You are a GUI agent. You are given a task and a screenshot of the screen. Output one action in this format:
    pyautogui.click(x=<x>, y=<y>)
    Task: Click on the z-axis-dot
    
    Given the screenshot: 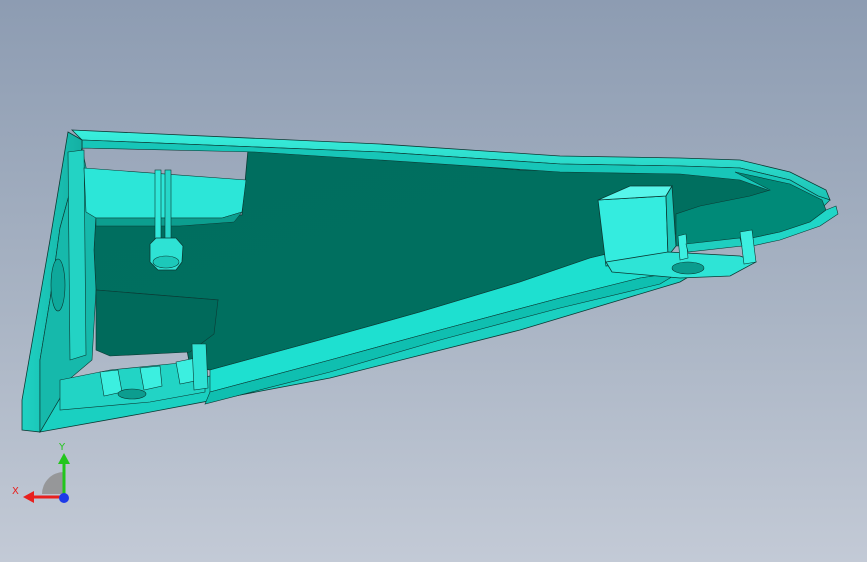 What is the action you would take?
    pyautogui.click(x=64, y=498)
    